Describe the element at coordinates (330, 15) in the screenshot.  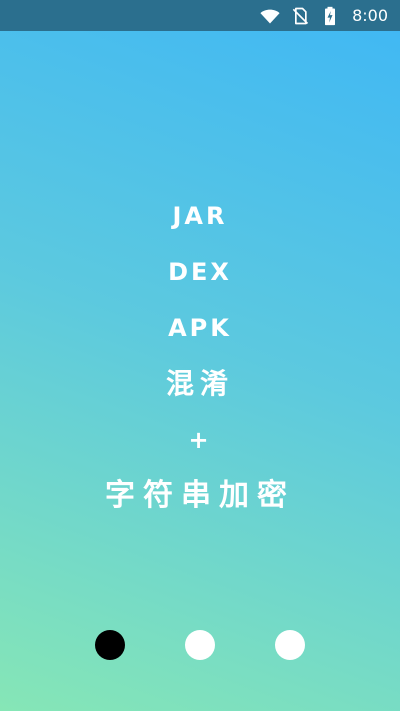
I see `battery-charging-icon` at that location.